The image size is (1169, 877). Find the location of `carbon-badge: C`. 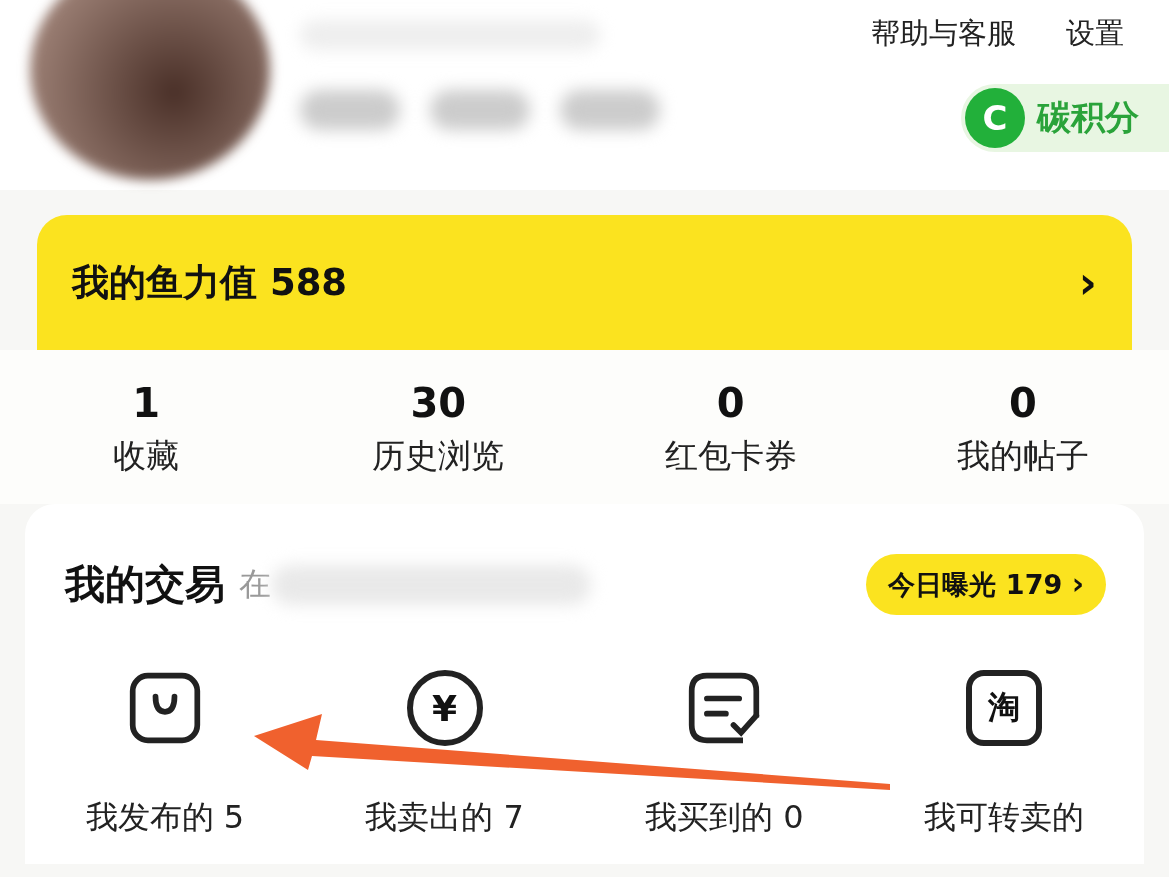

carbon-badge: C is located at coordinates (995, 118).